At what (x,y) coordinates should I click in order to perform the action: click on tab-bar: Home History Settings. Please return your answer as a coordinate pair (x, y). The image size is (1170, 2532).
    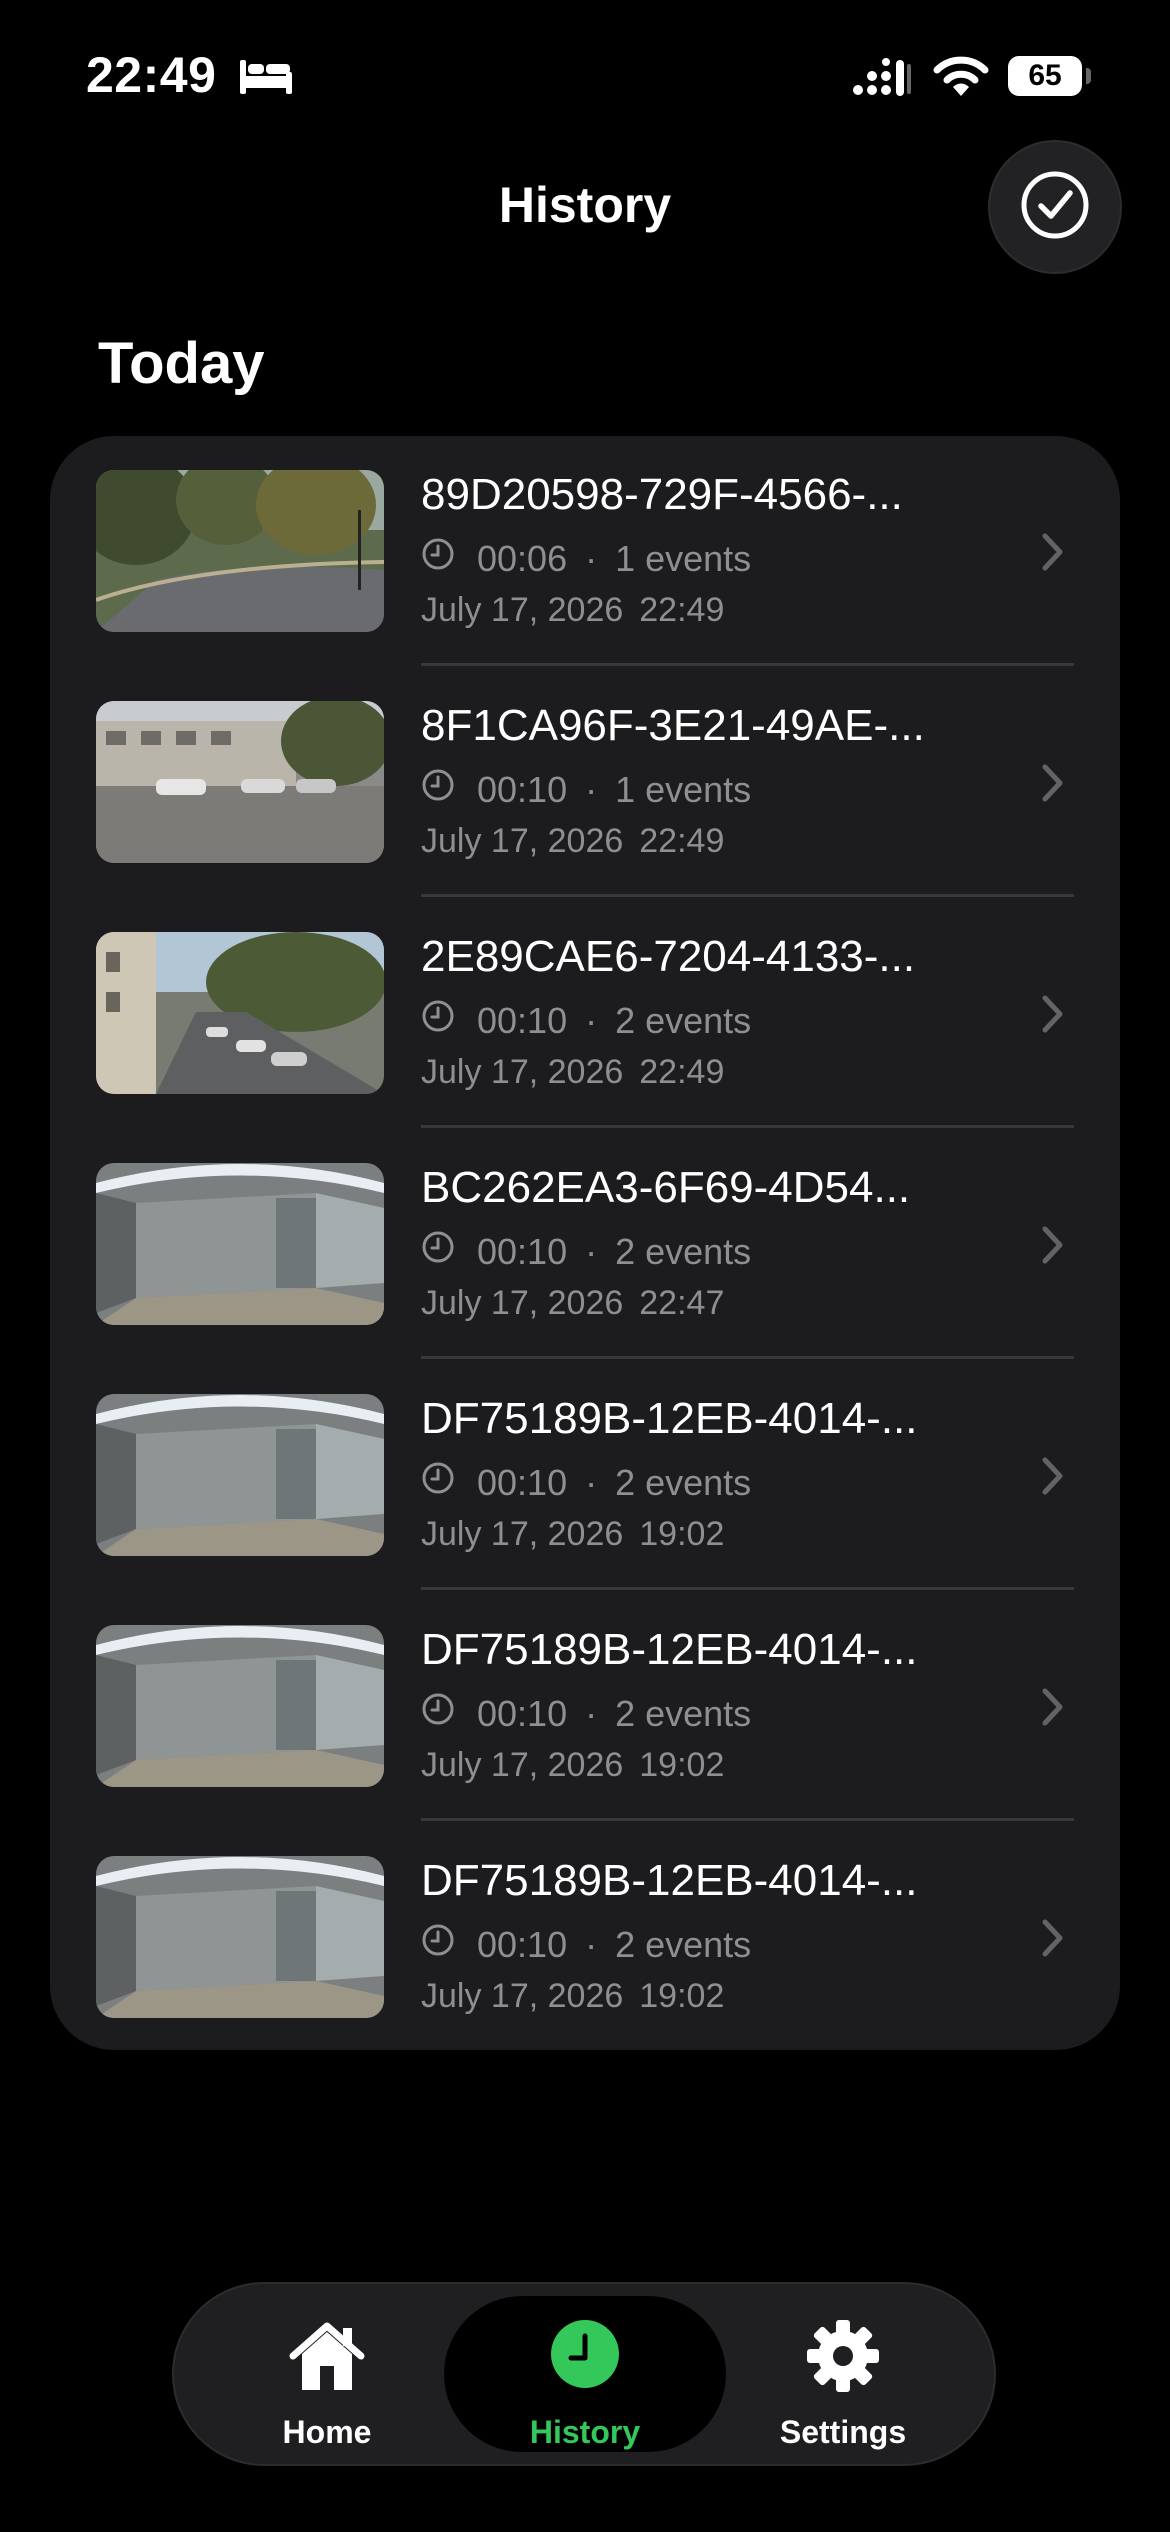
    Looking at the image, I should click on (584, 2374).